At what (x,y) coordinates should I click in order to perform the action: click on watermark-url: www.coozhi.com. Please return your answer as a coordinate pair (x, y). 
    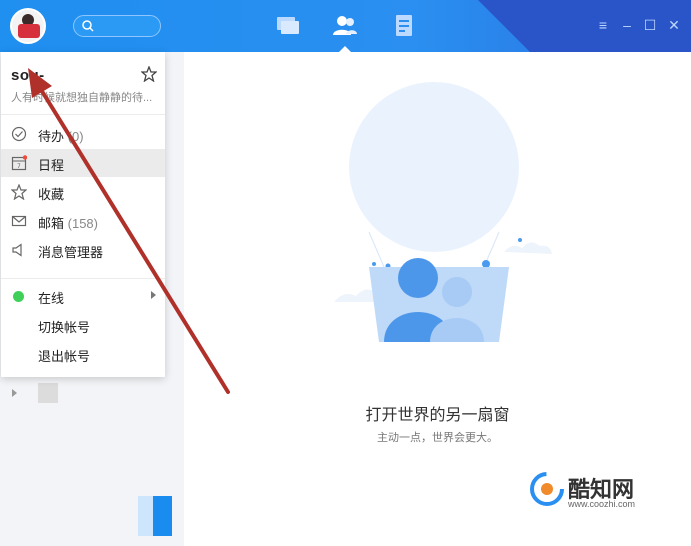
    Looking at the image, I should click on (602, 504).